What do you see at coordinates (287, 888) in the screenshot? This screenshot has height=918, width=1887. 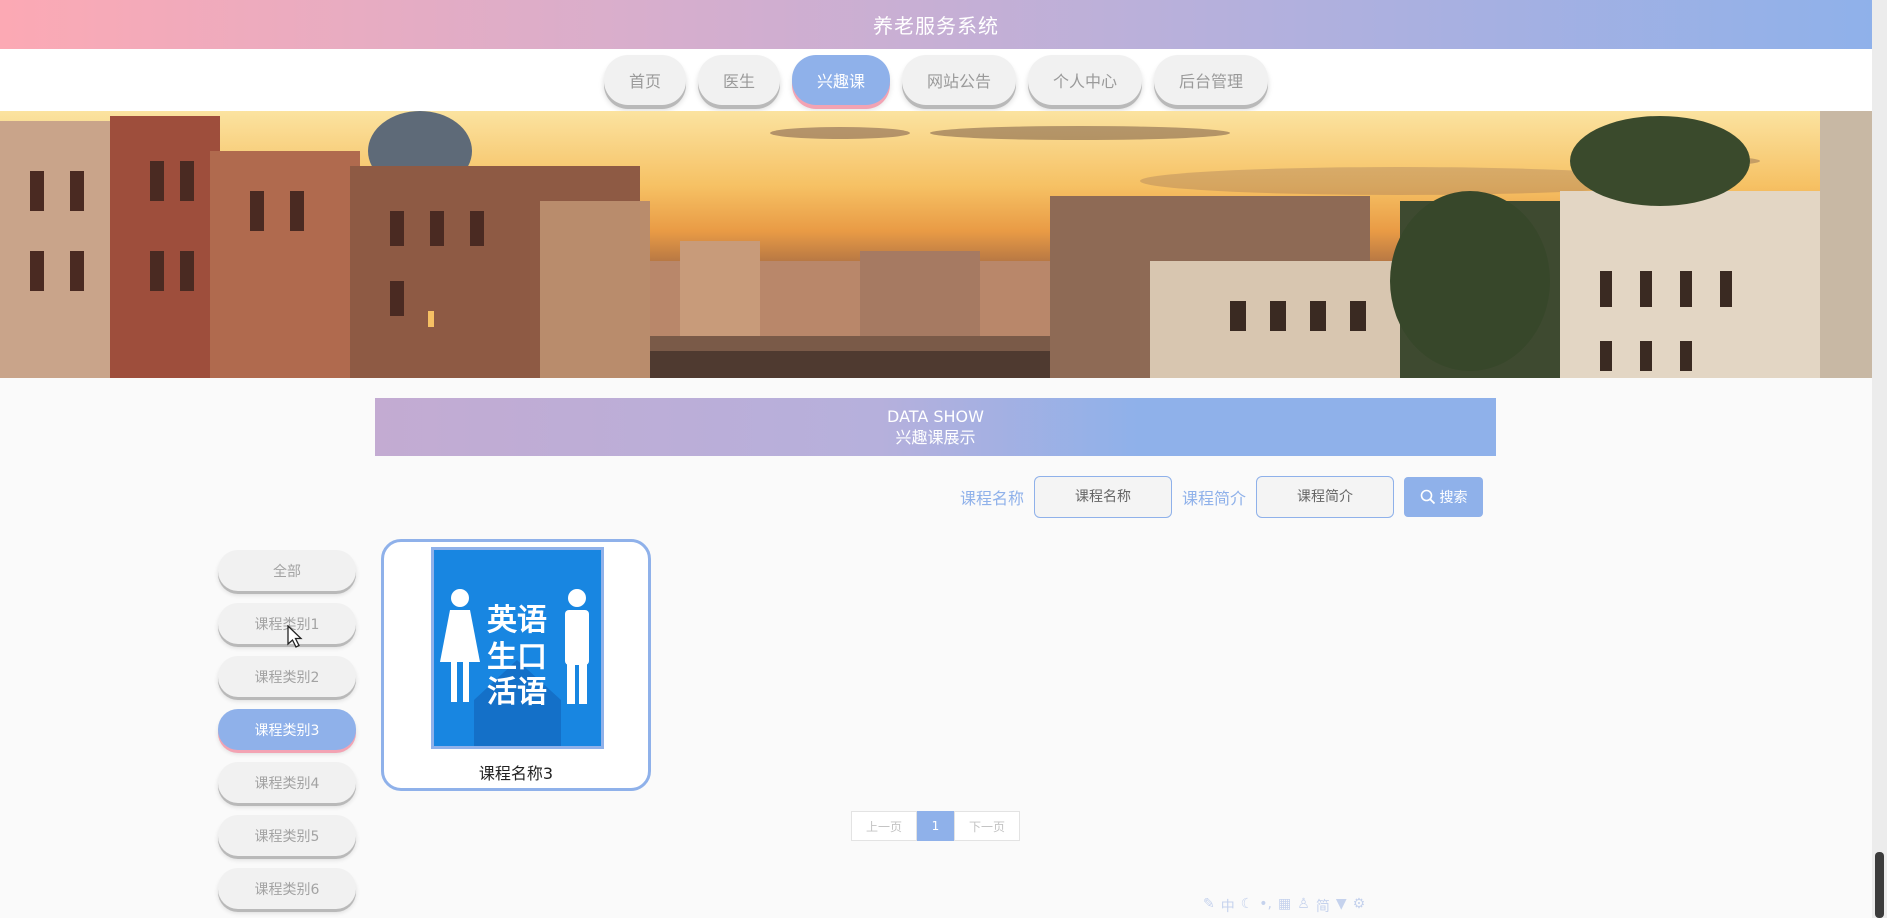 I see `category-6: 课程类别6` at bounding box center [287, 888].